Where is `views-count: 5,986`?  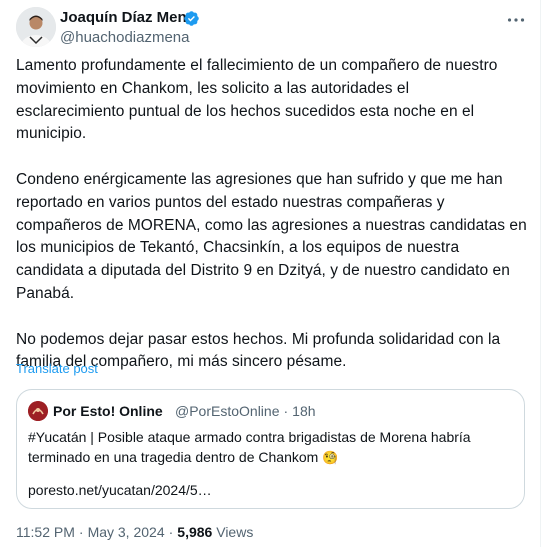
views-count: 5,986 is located at coordinates (194, 532).